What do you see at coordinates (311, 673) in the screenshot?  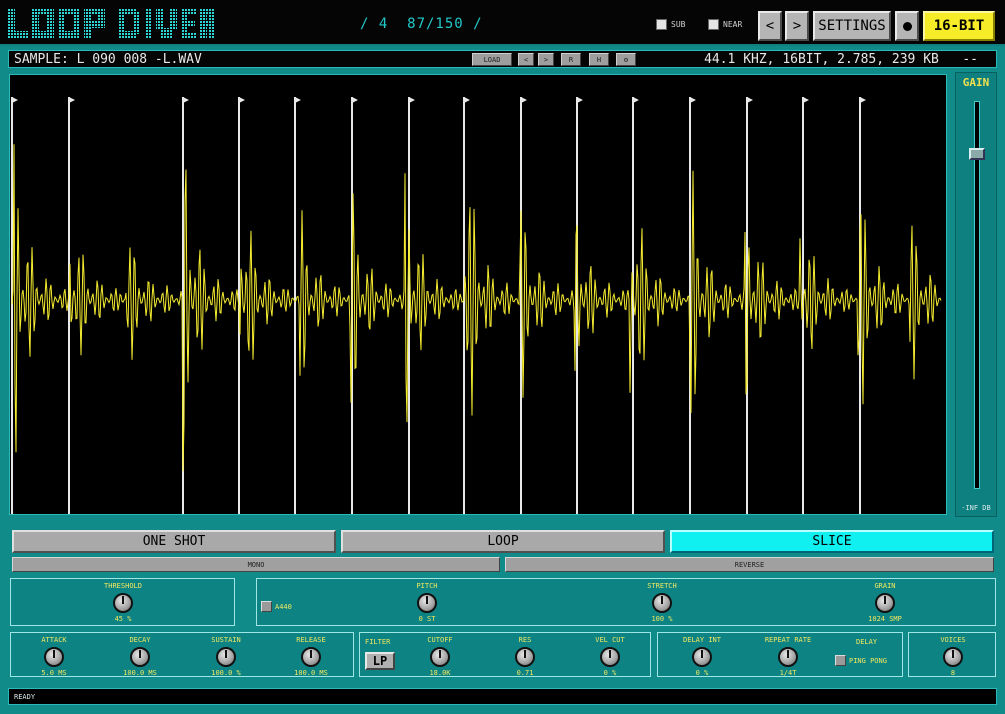 I see `release-value: 100.0 MS` at bounding box center [311, 673].